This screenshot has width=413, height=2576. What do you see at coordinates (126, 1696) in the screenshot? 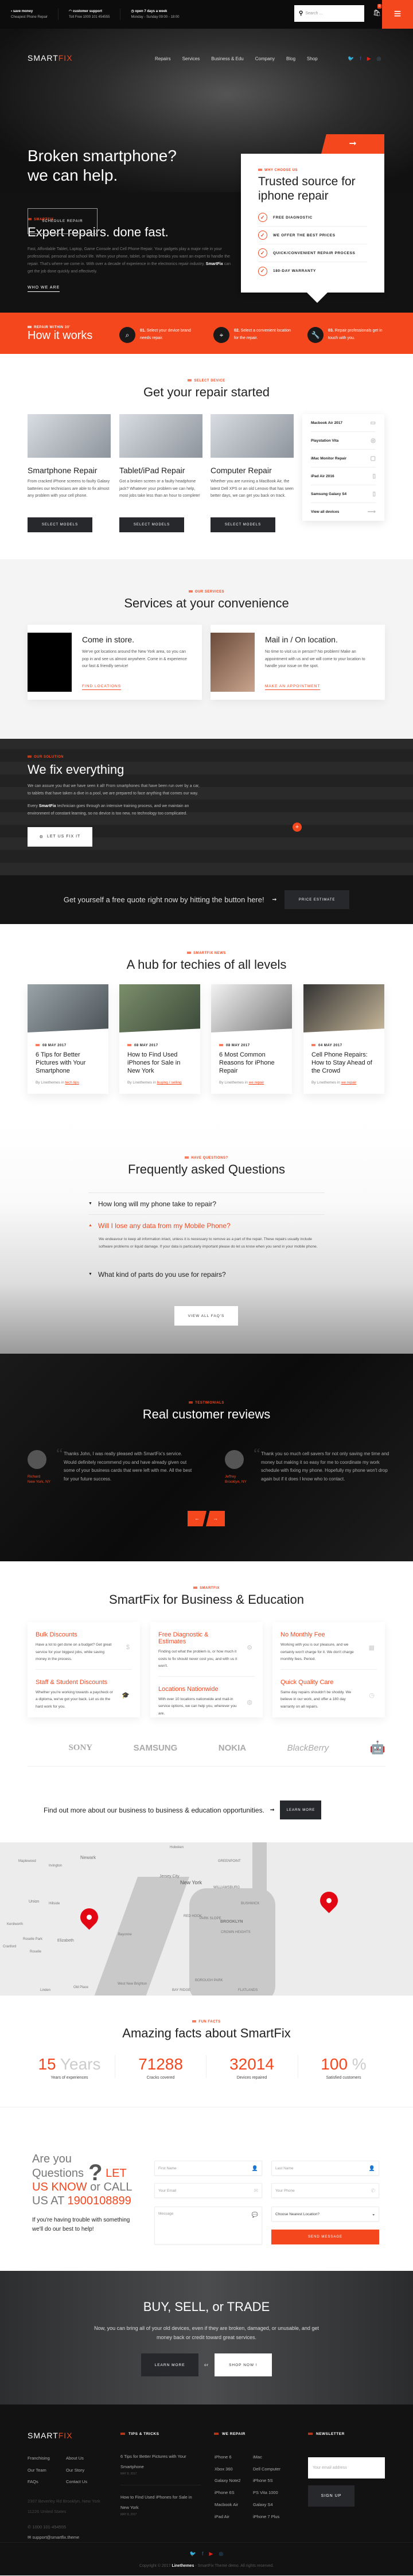
I see `graduation-cap-icon: 🎓` at bounding box center [126, 1696].